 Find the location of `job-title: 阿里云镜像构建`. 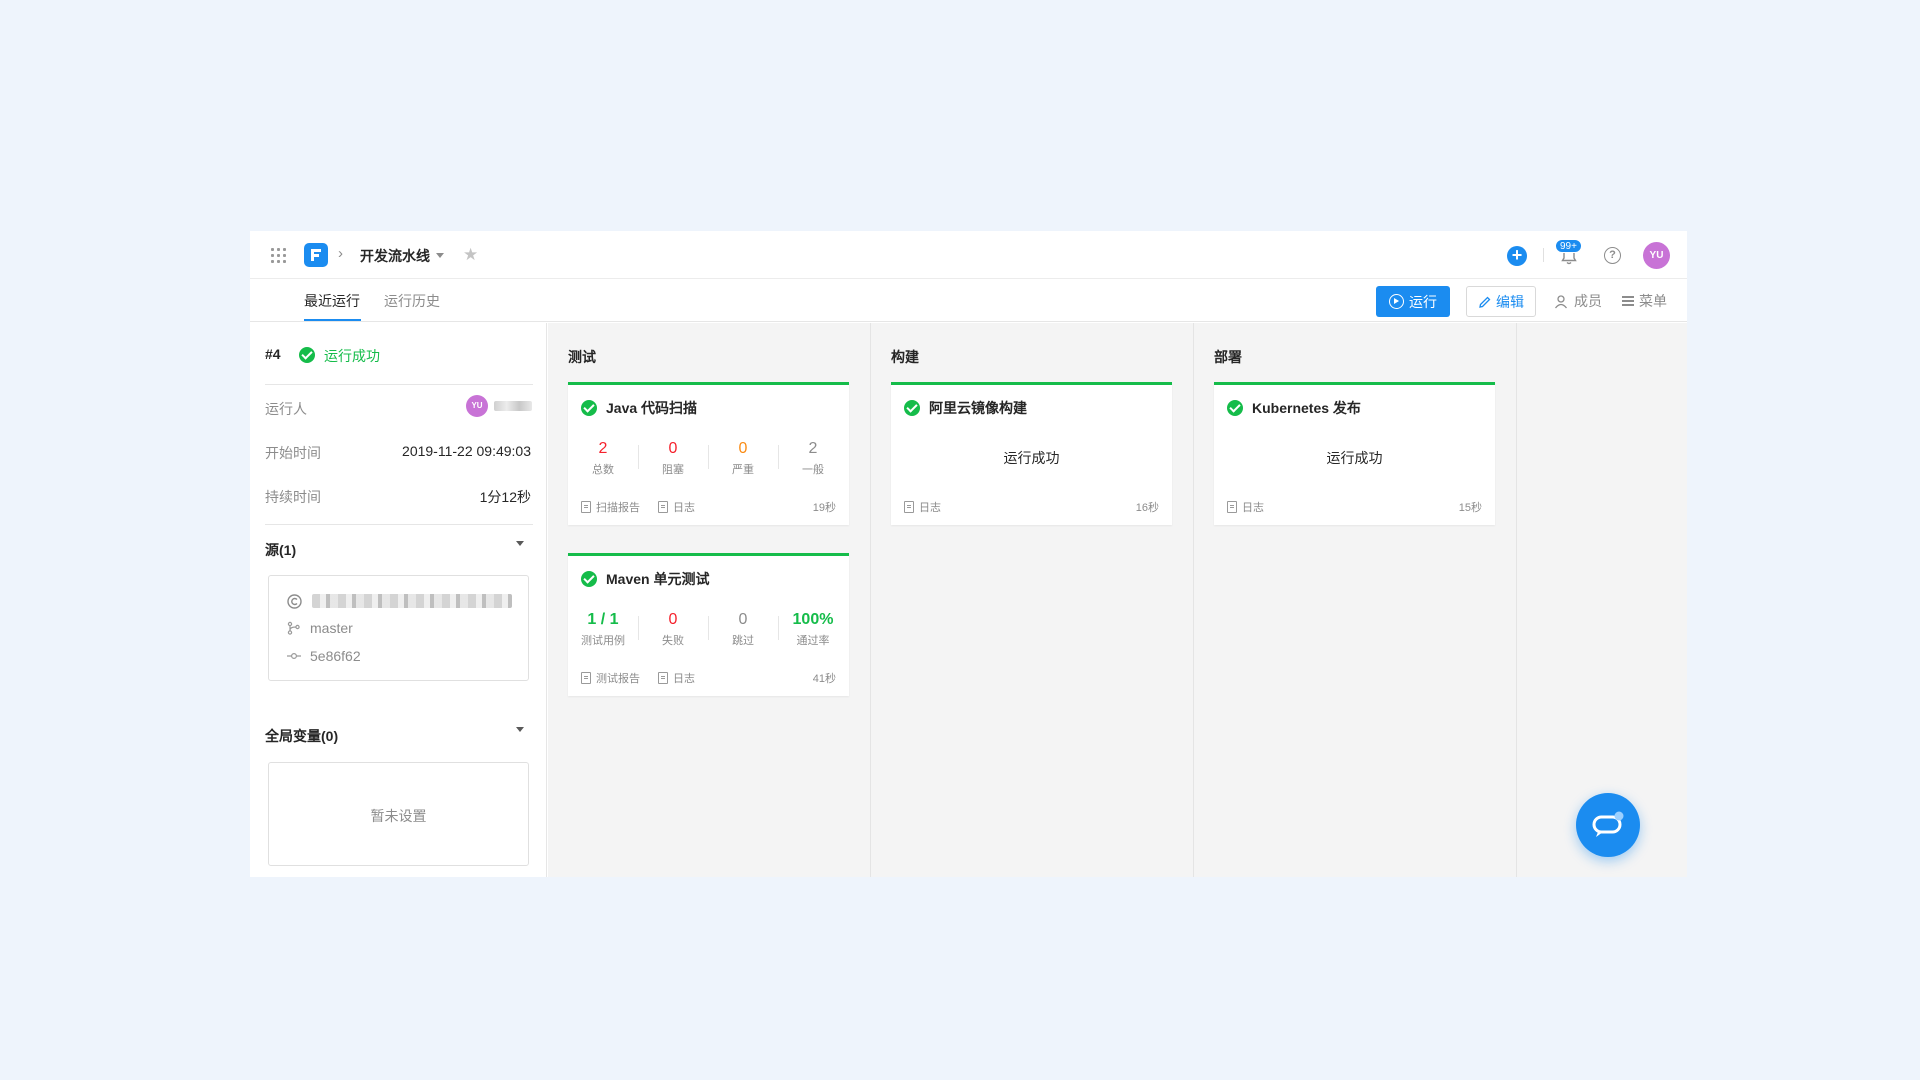

job-title: 阿里云镜像构建 is located at coordinates (965, 408).